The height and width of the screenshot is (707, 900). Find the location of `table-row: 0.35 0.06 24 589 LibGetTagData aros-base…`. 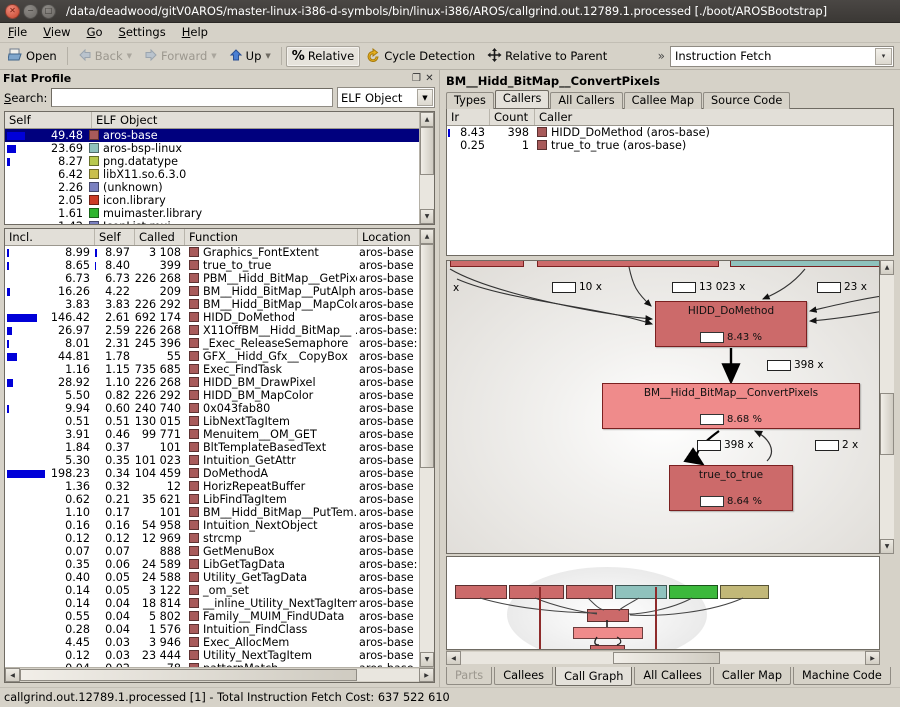

table-row: 0.35 0.06 24 589 LibGetTagData aros-base… is located at coordinates (212, 564).